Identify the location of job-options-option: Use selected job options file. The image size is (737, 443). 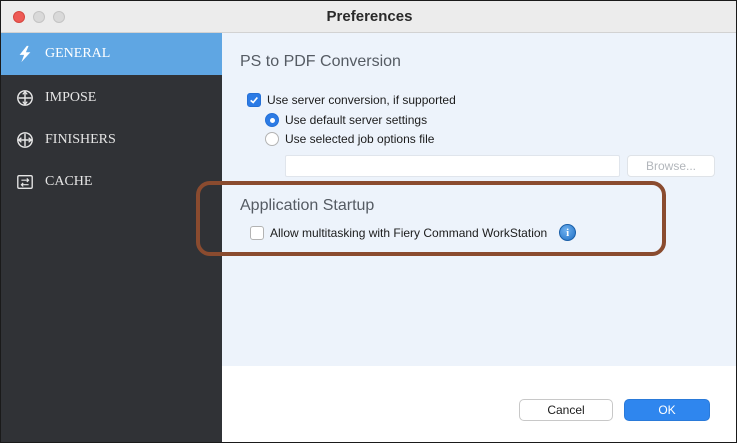
(349, 139).